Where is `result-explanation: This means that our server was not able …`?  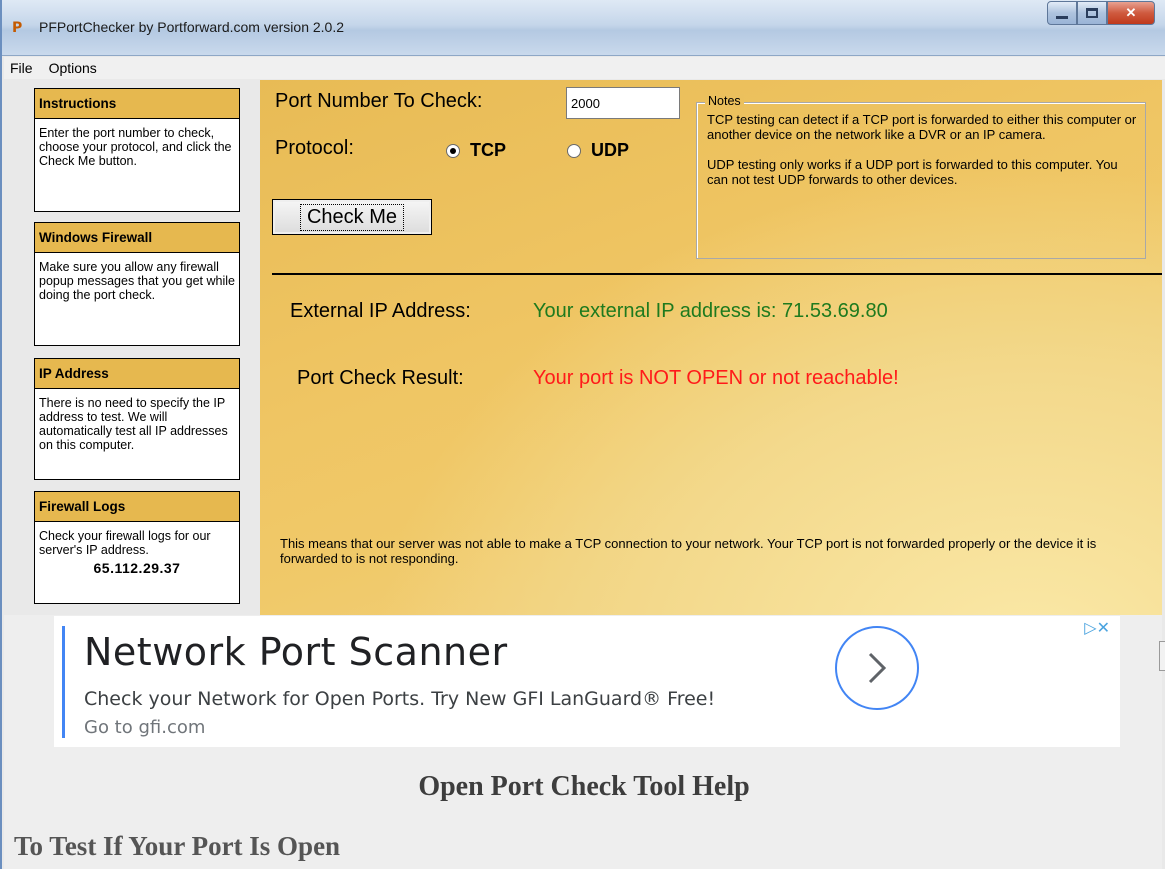
result-explanation: This means that our server was not able … is located at coordinates (688, 551).